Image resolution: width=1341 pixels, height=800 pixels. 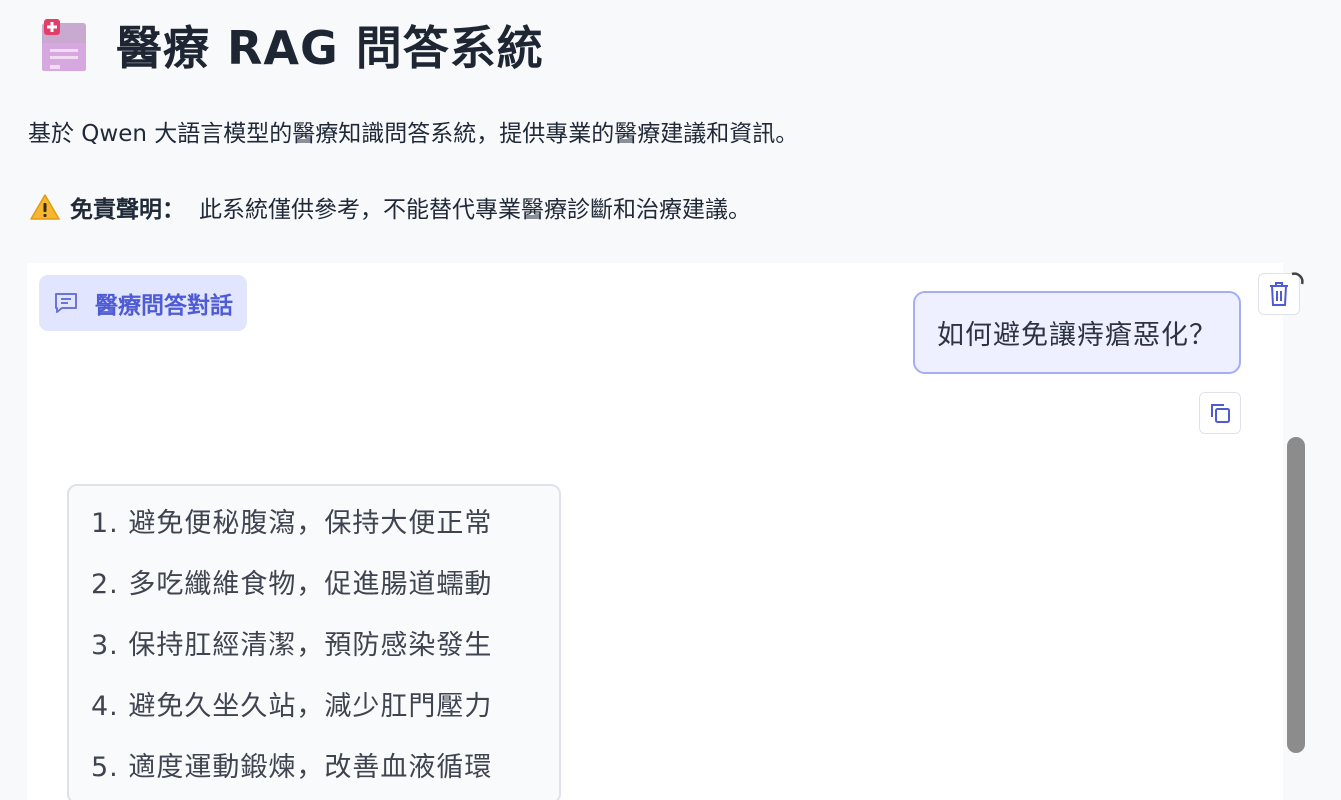 What do you see at coordinates (292, 645) in the screenshot?
I see `bot-message-line: 3. 保持肛經清潔，預防感染發生` at bounding box center [292, 645].